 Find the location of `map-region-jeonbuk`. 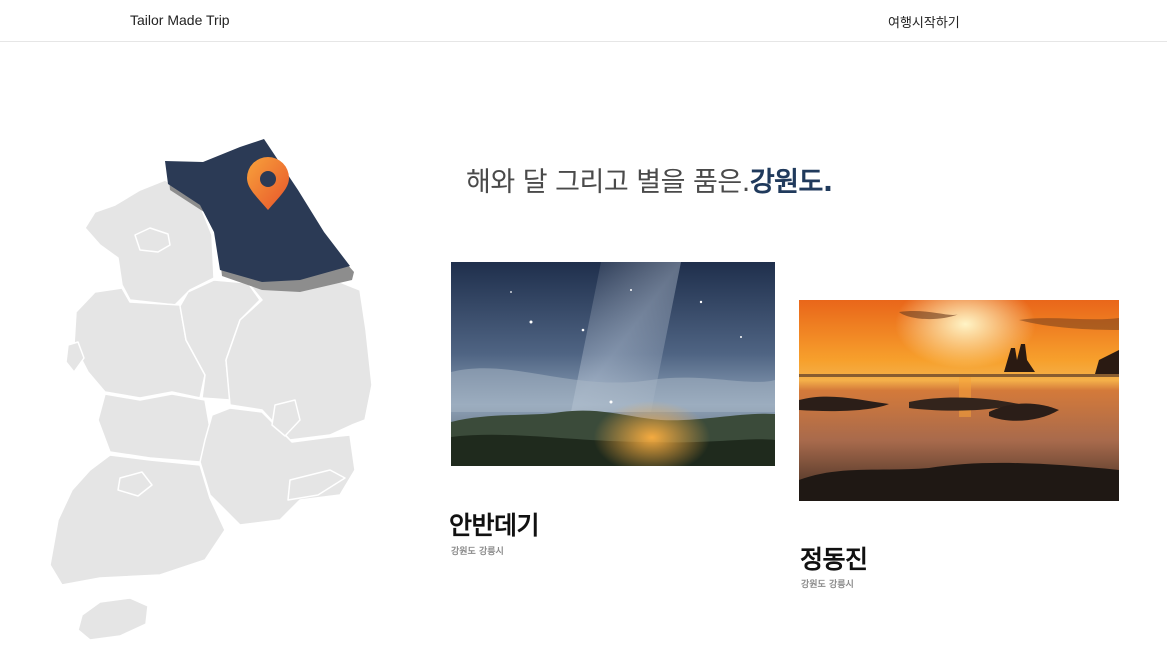

map-region-jeonbuk is located at coordinates (155, 428).